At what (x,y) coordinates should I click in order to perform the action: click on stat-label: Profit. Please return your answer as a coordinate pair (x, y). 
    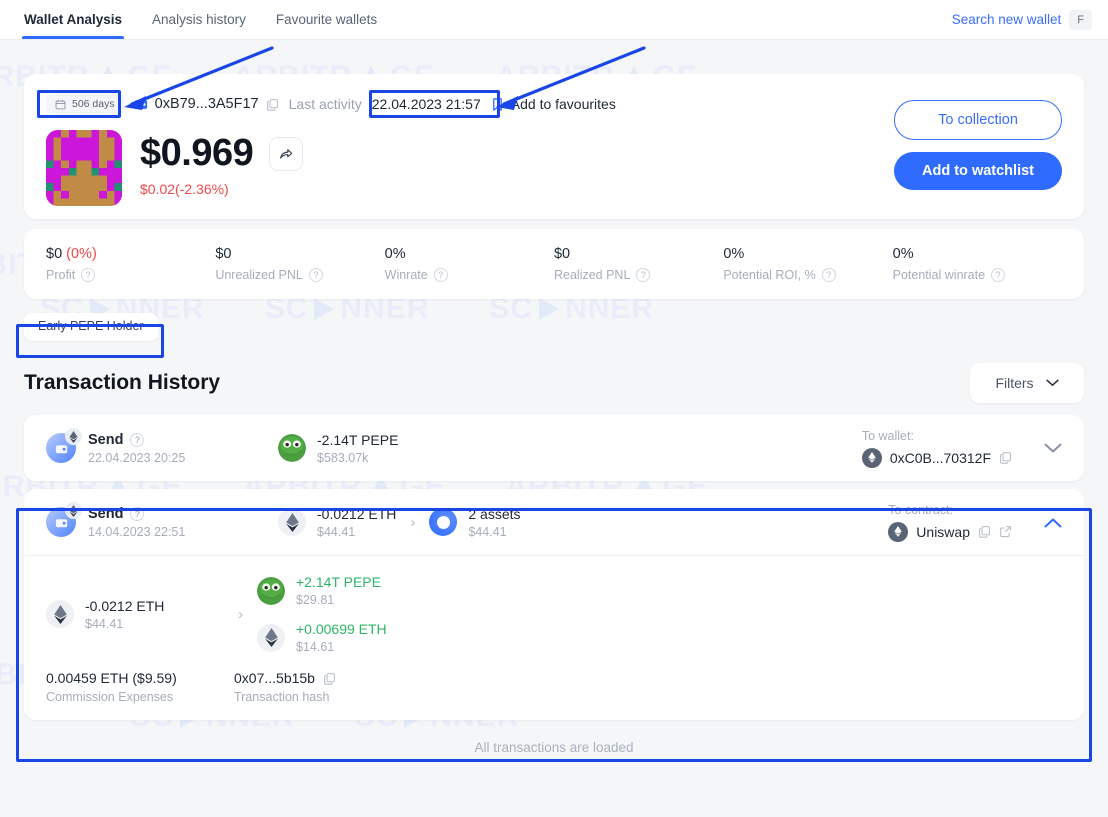
    Looking at the image, I should click on (61, 275).